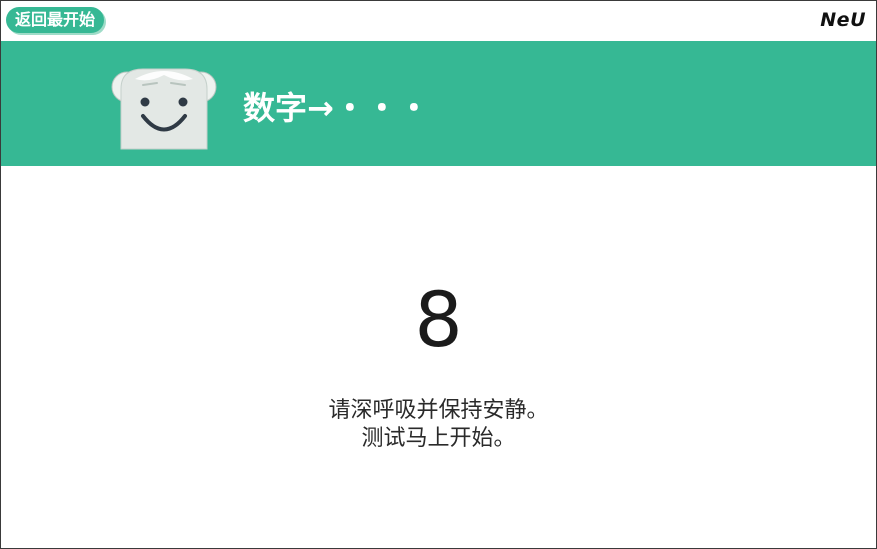  What do you see at coordinates (336, 108) in the screenshot?
I see `header-title: 数字→・・・` at bounding box center [336, 108].